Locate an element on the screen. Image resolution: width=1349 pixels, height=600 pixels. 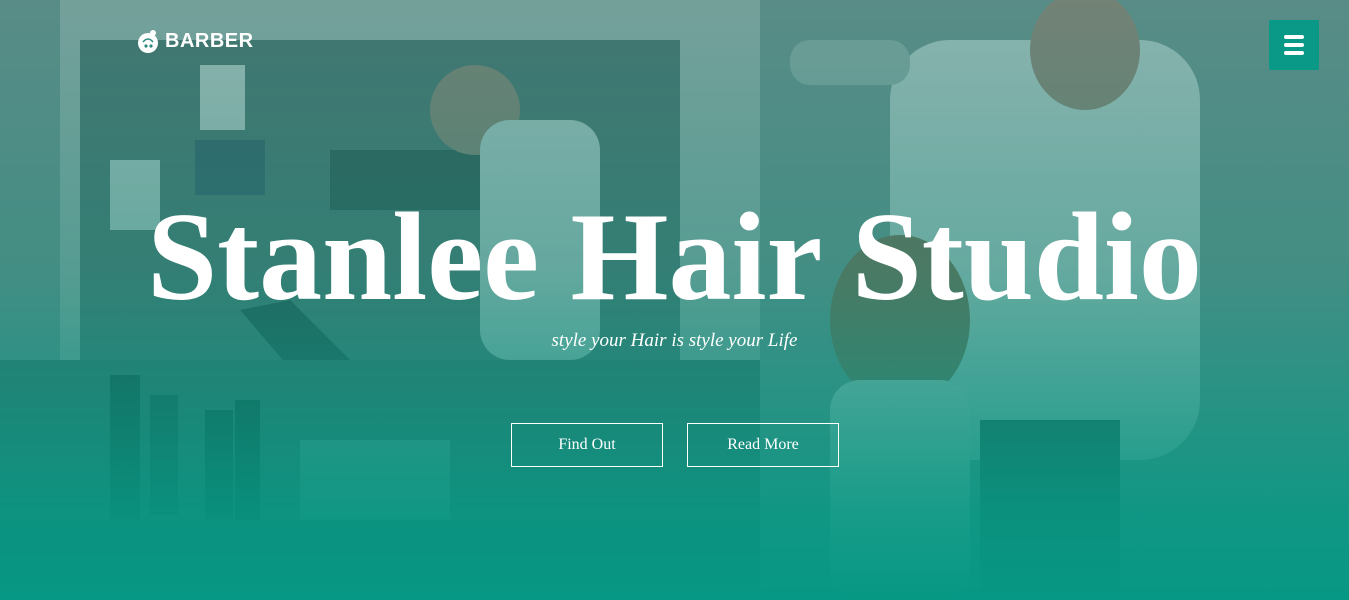
brand-logo: BARBER is located at coordinates (195, 41).